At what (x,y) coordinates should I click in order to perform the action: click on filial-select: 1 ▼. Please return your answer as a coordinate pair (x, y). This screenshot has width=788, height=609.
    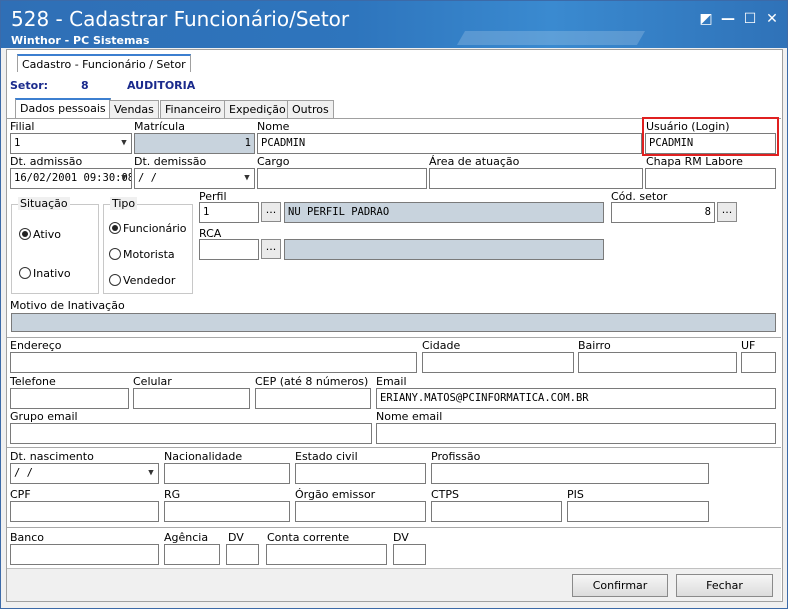
    Looking at the image, I should click on (71, 143).